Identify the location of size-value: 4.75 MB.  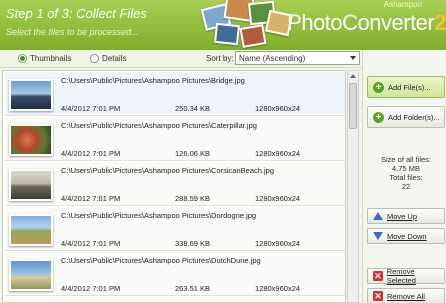
(406, 168).